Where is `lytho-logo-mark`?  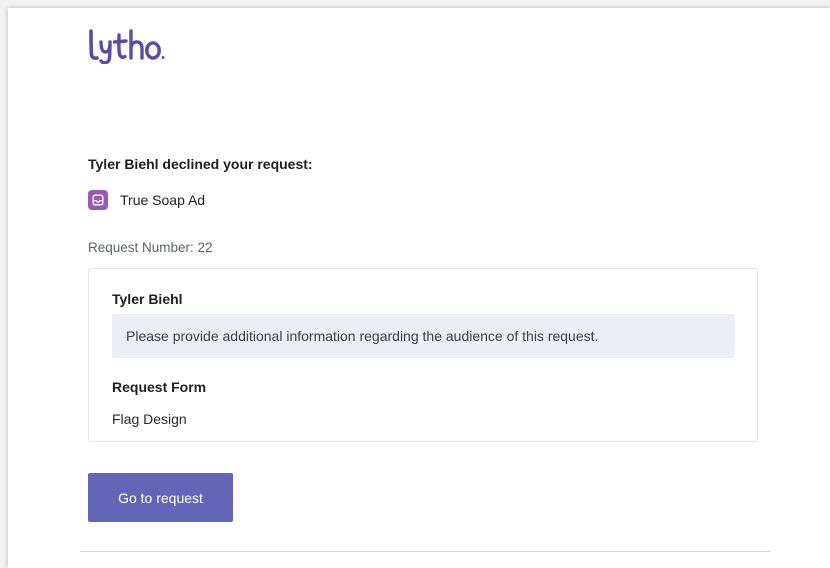 lytho-logo-mark is located at coordinates (127, 46).